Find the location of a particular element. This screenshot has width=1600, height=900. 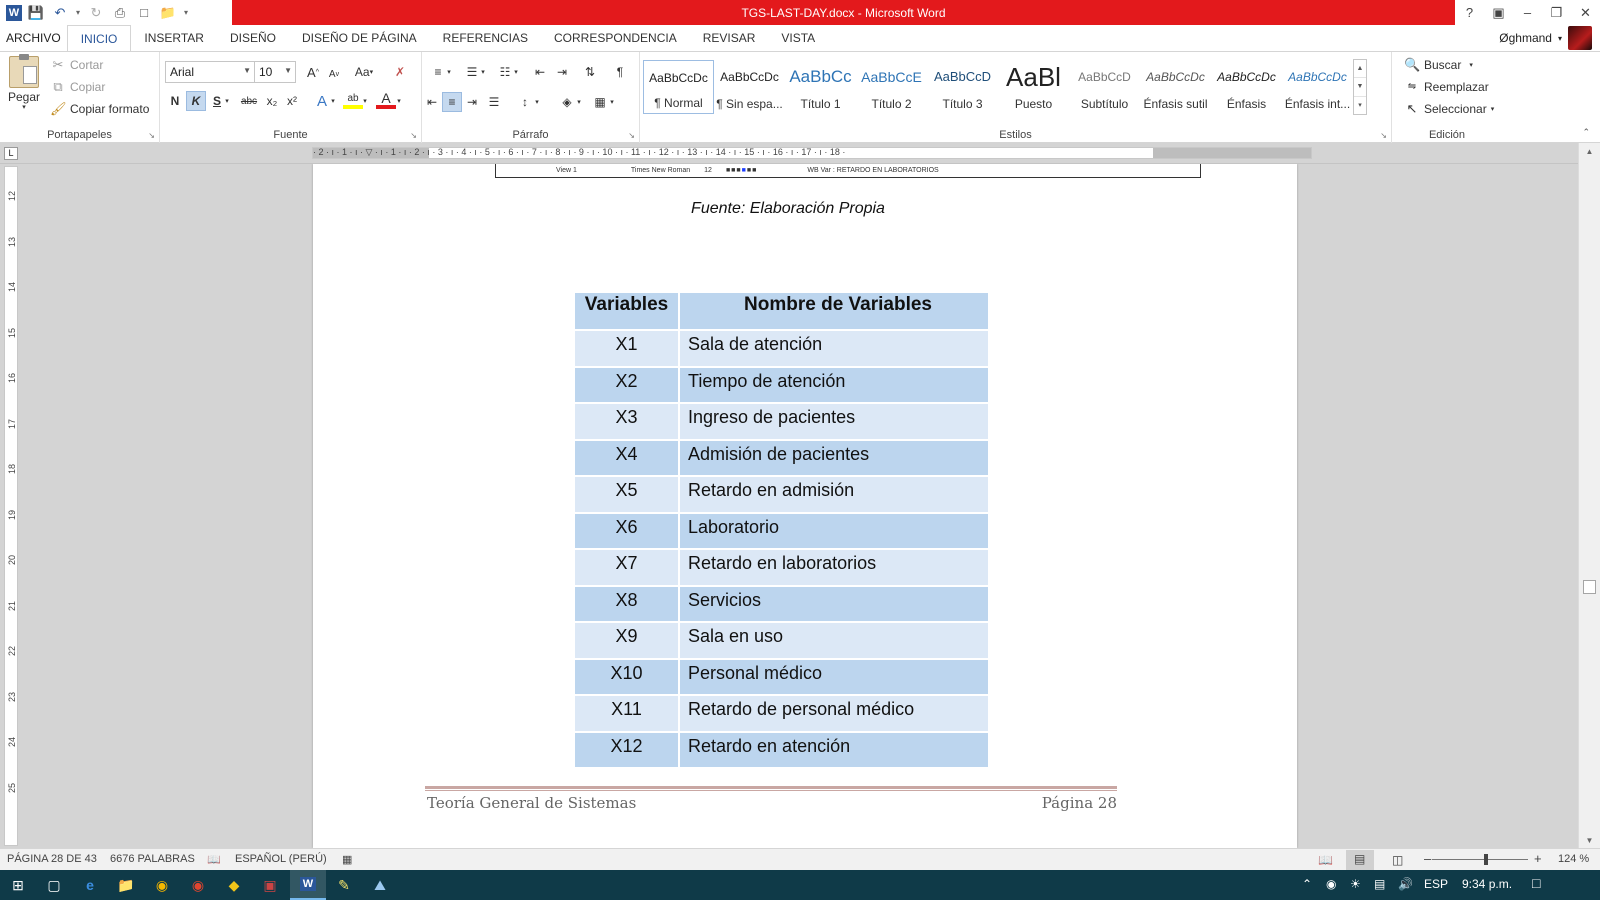

photos-icon: ⛰ is located at coordinates (380, 885).